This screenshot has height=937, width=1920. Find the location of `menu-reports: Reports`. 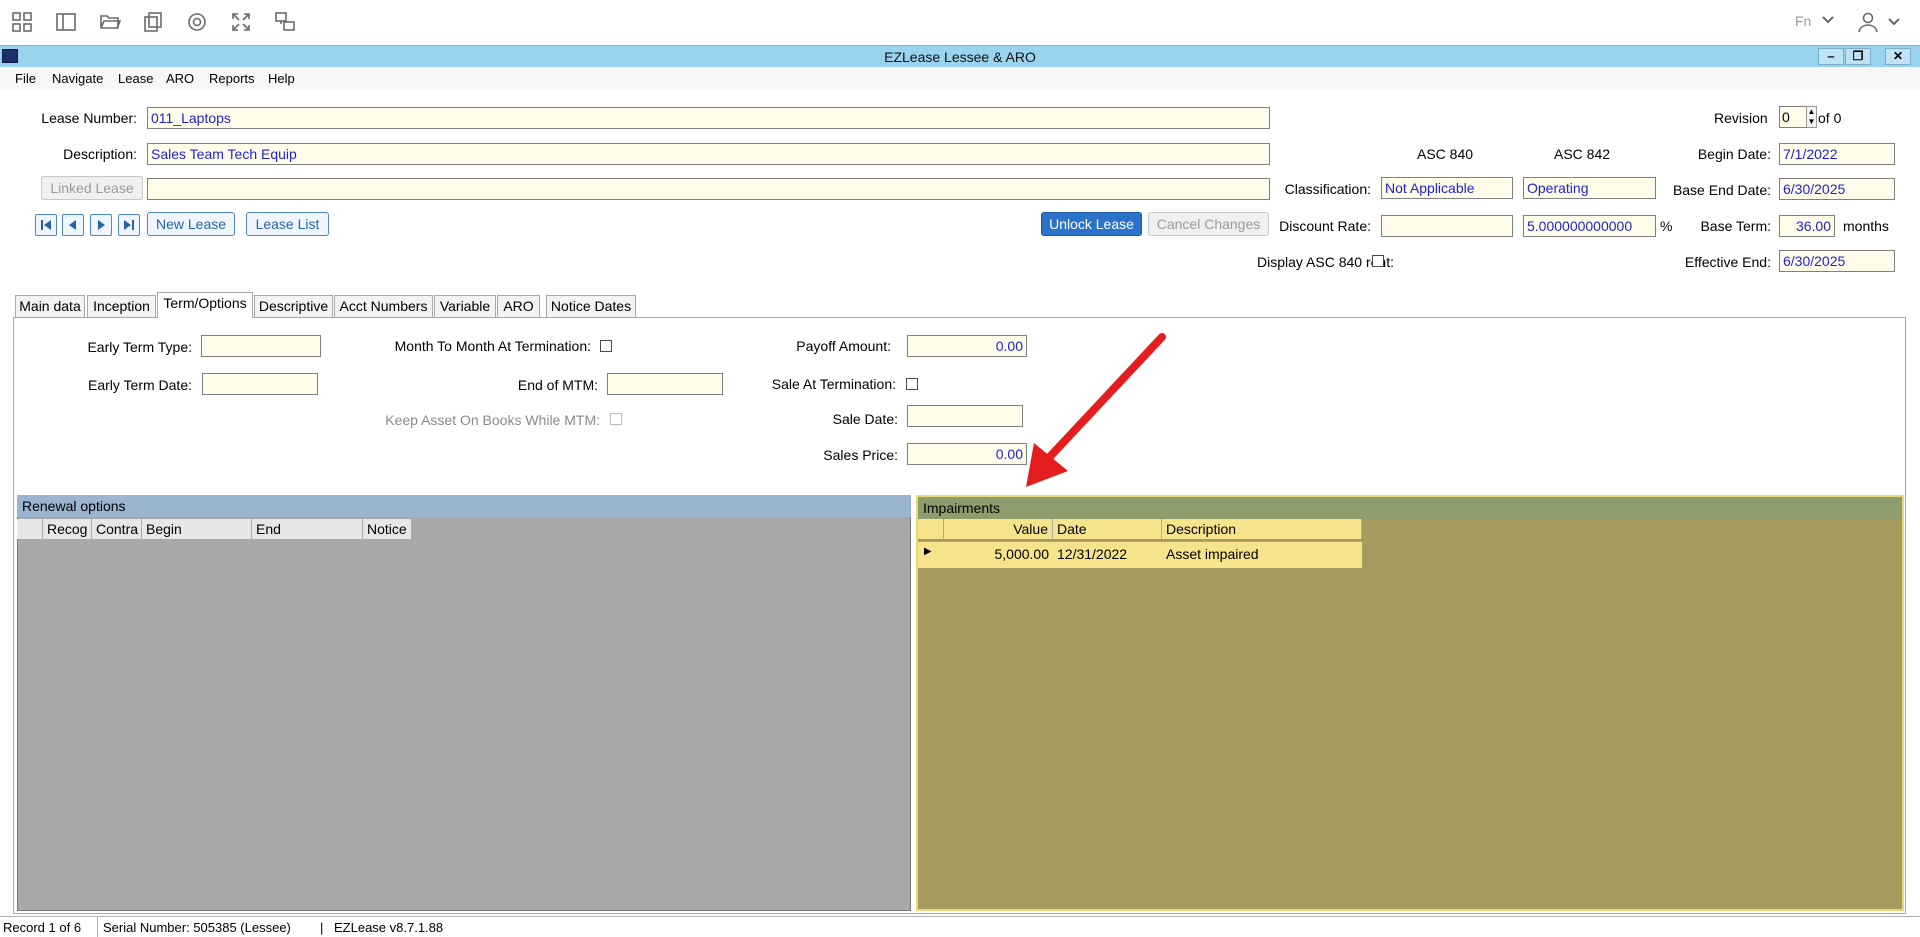

menu-reports: Reports is located at coordinates (232, 78).